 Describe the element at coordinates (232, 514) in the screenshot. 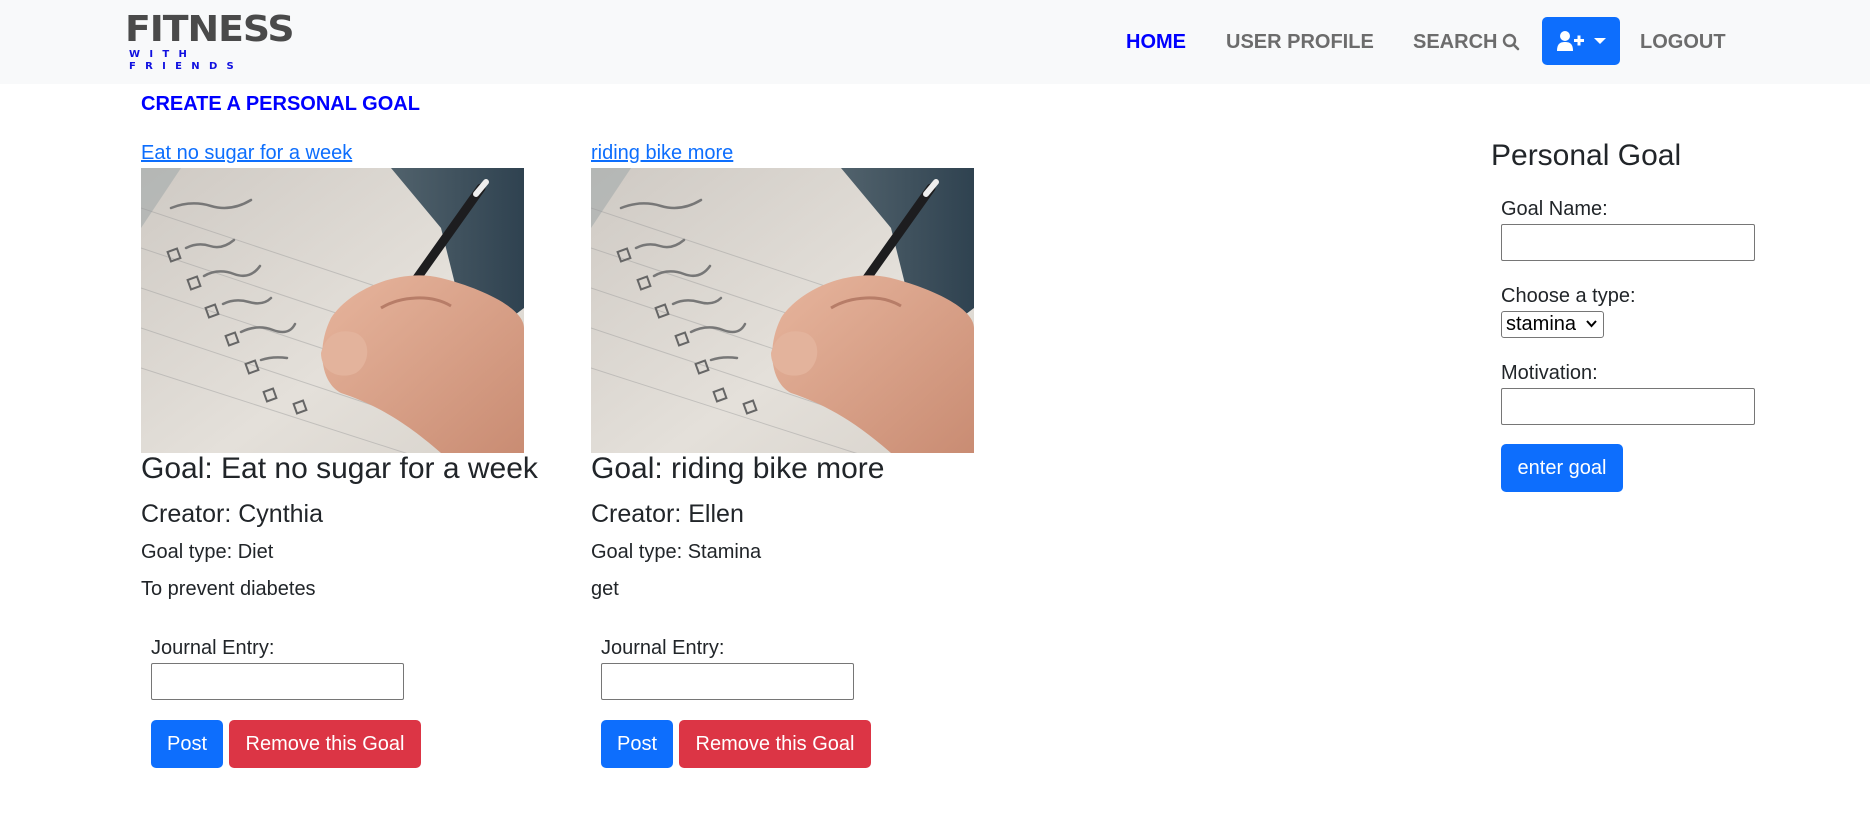

I see `goal-creator: Creator: Cynthia` at that location.